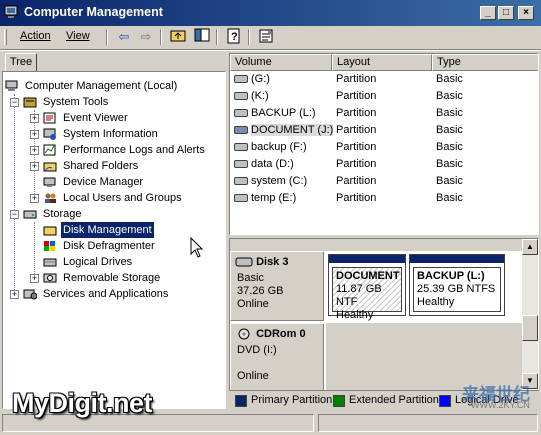 This screenshot has height=435, width=541. I want to click on computer-icon, so click(11, 86).